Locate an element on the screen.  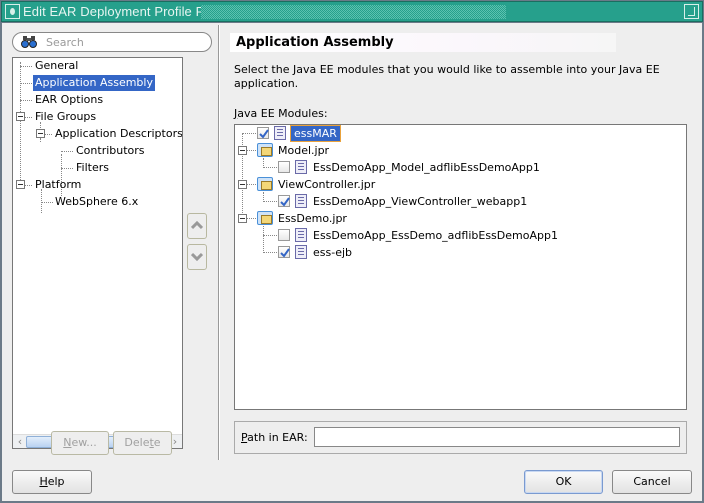
search-input is located at coordinates (121, 42).